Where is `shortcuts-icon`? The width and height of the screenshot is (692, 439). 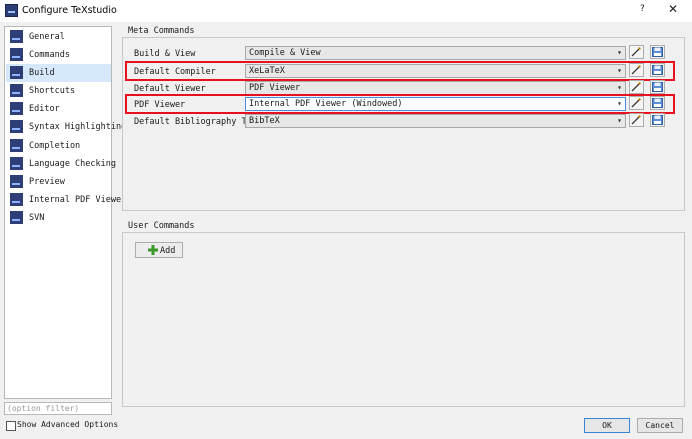 shortcuts-icon is located at coordinates (16, 90).